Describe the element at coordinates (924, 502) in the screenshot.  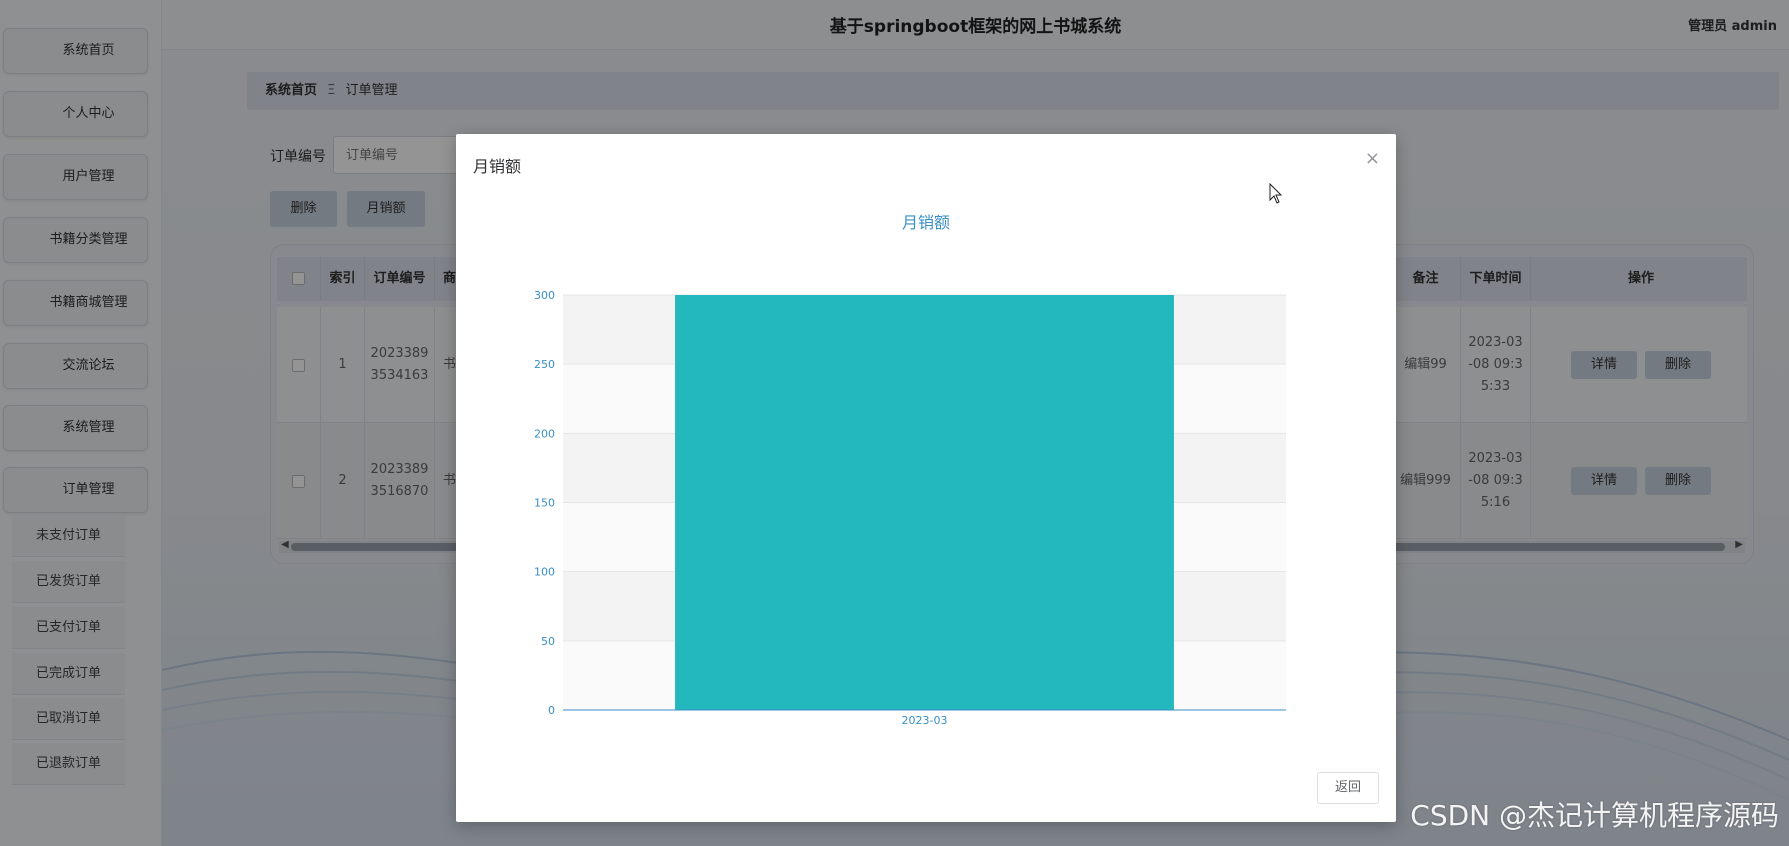
I see `bar` at that location.